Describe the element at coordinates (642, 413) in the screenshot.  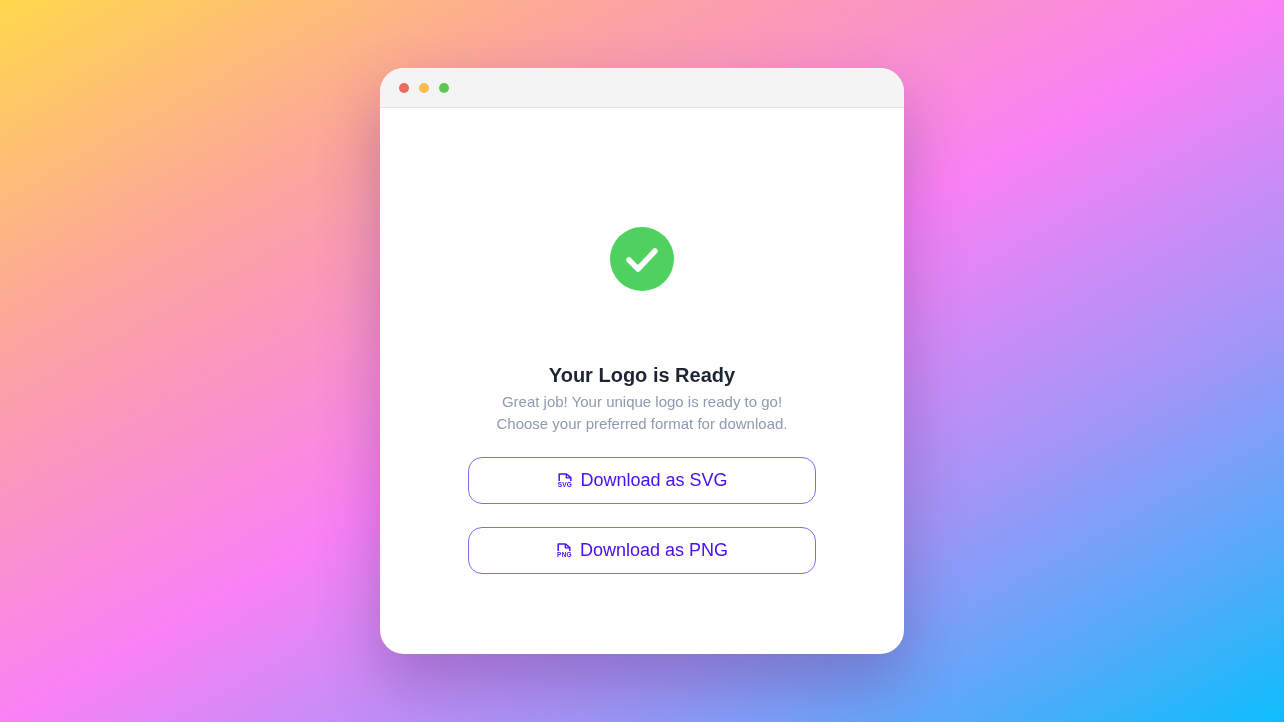
I see `dialog-message: Great job! Your unique logo is ready to go! Choose your preferred format for download.` at that location.